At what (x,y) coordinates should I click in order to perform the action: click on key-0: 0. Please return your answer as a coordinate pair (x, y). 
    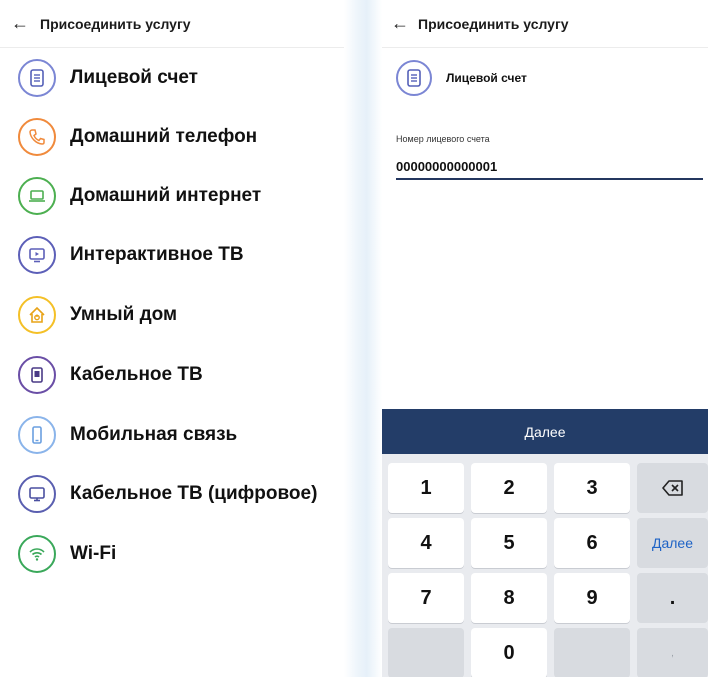
    Looking at the image, I should click on (509, 652).